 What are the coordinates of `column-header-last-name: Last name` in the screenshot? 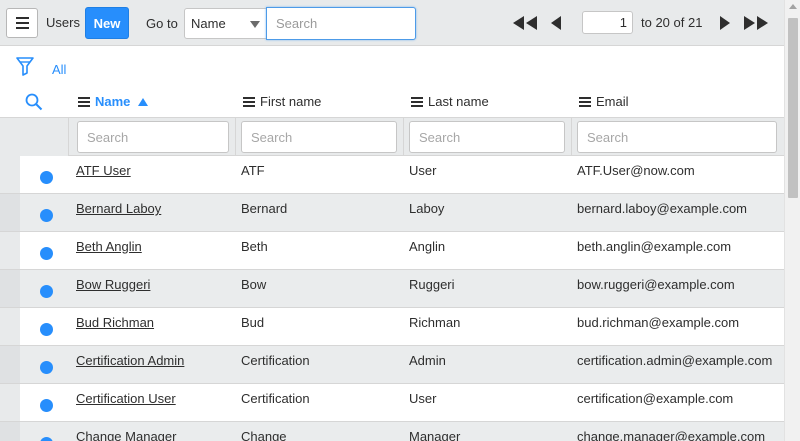 It's located at (450, 101).